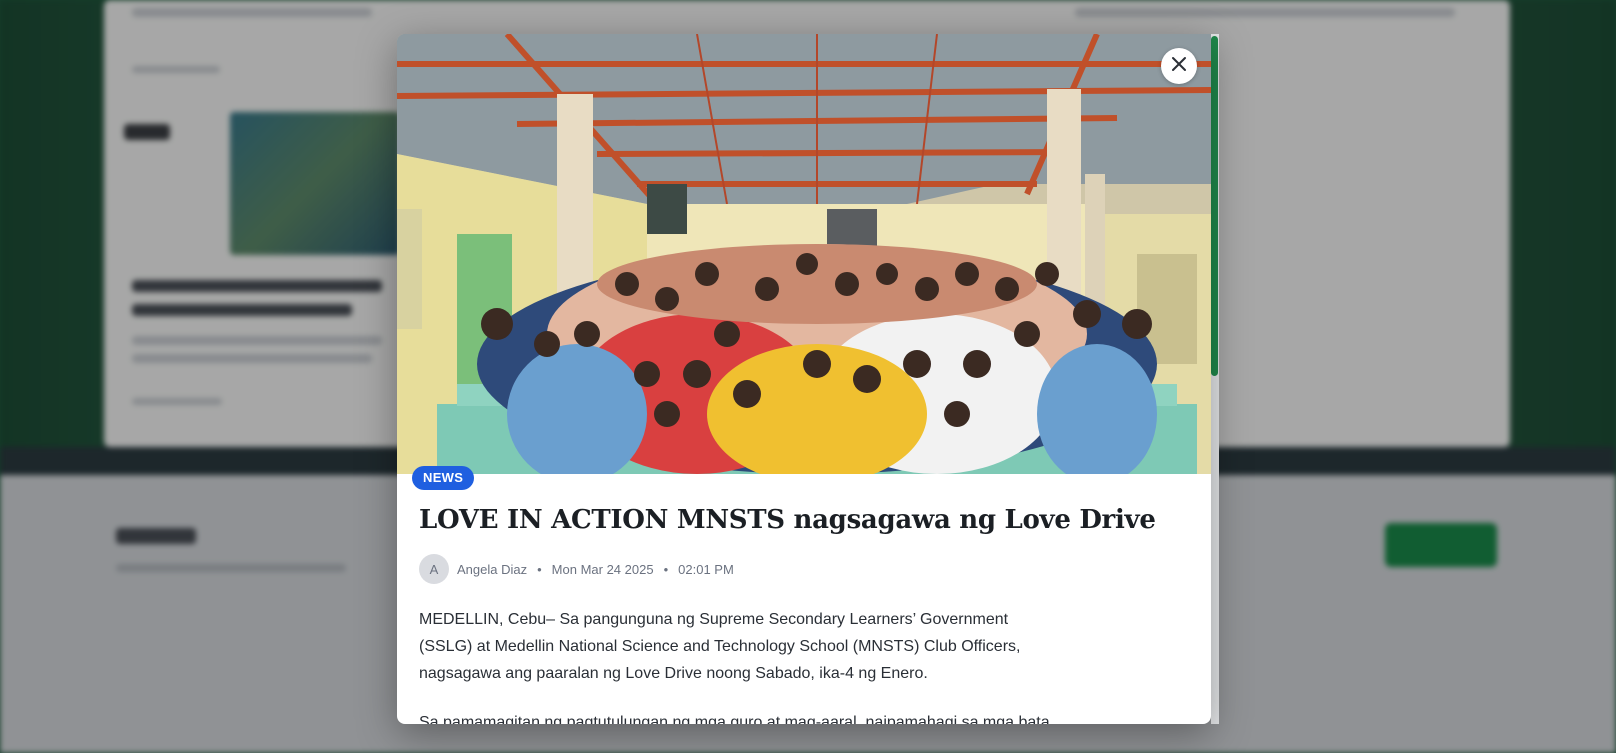 The height and width of the screenshot is (753, 1616). I want to click on author-avatar: A, so click(434, 569).